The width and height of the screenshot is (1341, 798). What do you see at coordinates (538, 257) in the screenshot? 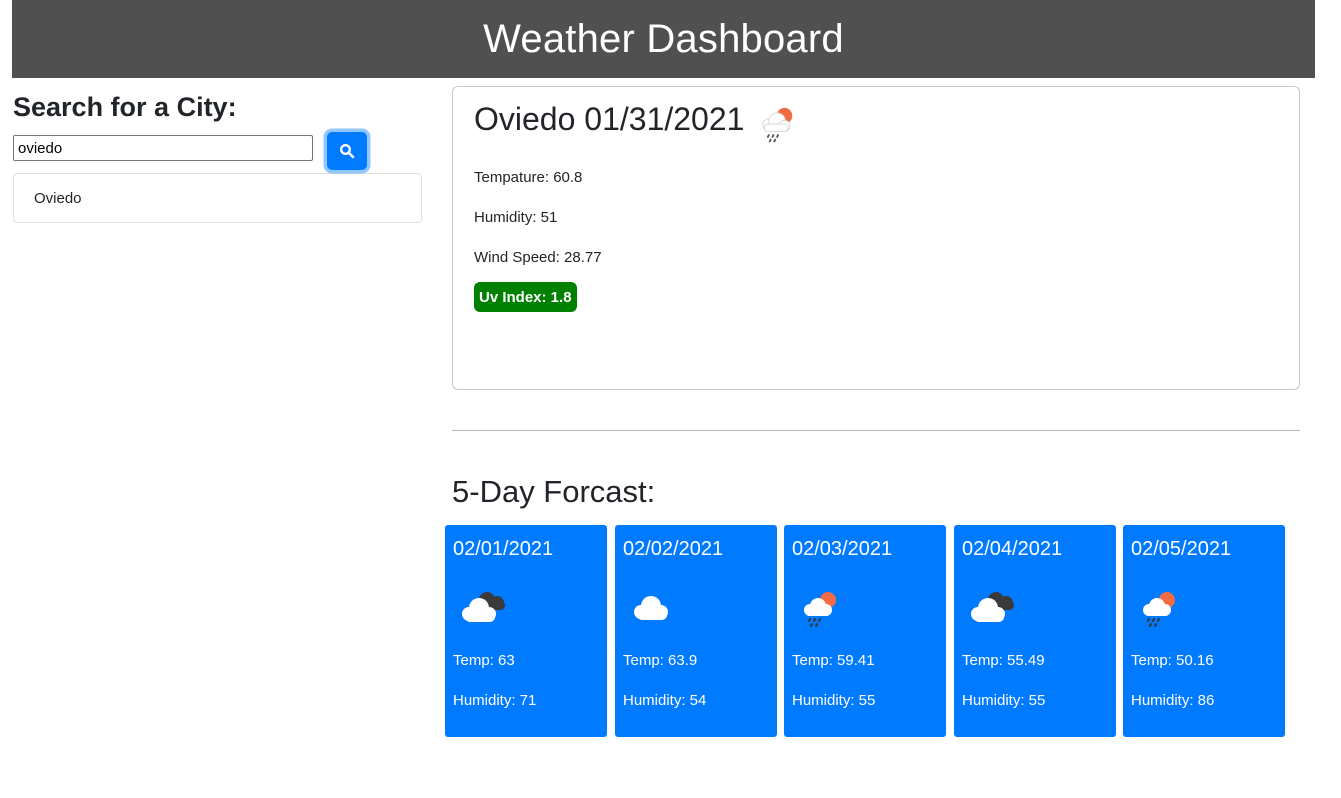
I see `current-wind-speed: Wind Speed: 28.77` at bounding box center [538, 257].